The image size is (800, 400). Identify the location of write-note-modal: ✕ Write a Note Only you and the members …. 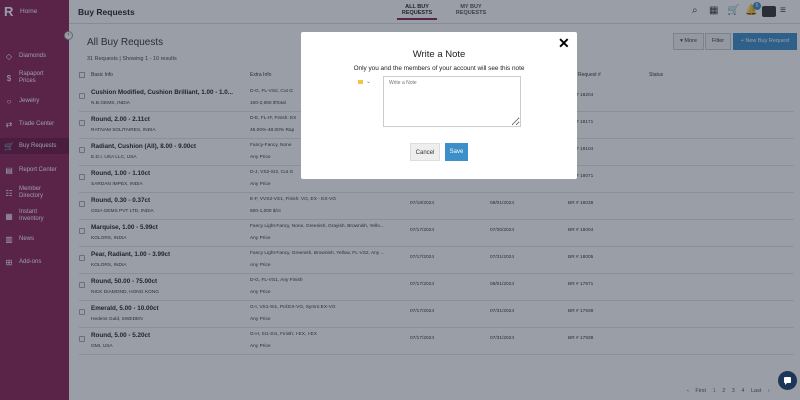
(439, 105).